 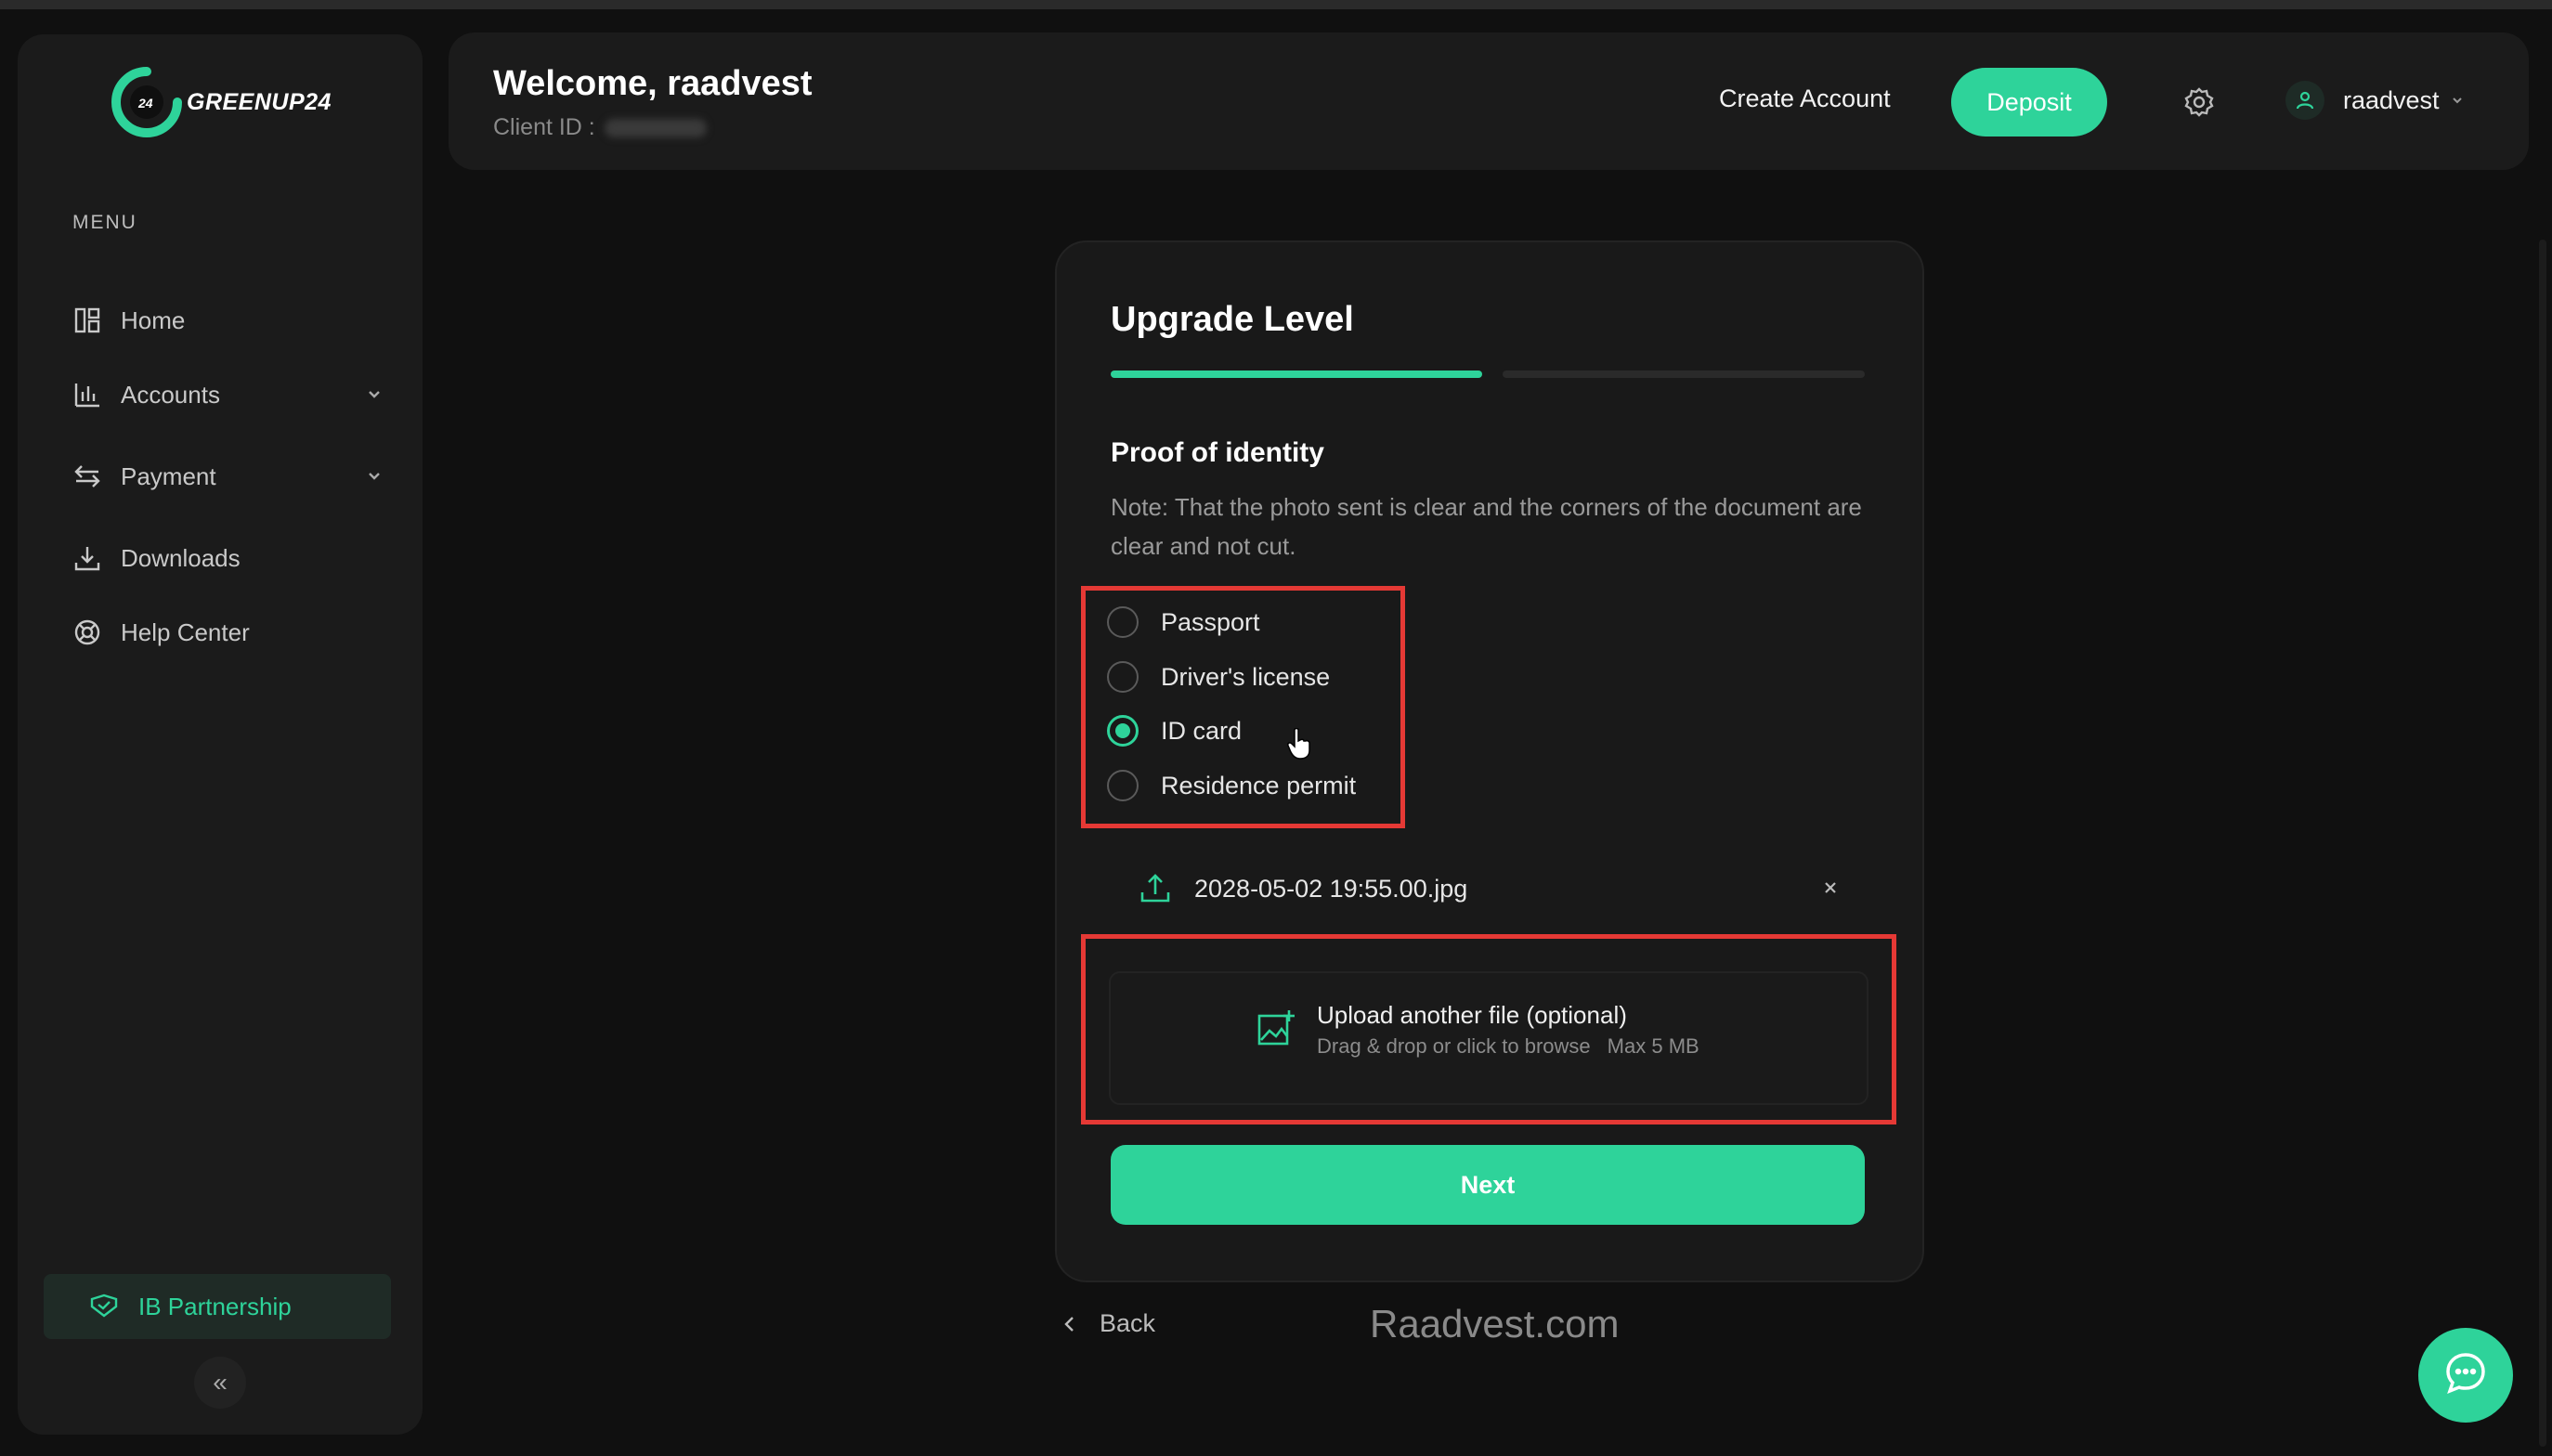 I want to click on sidebar-item-label: Home, so click(x=153, y=320).